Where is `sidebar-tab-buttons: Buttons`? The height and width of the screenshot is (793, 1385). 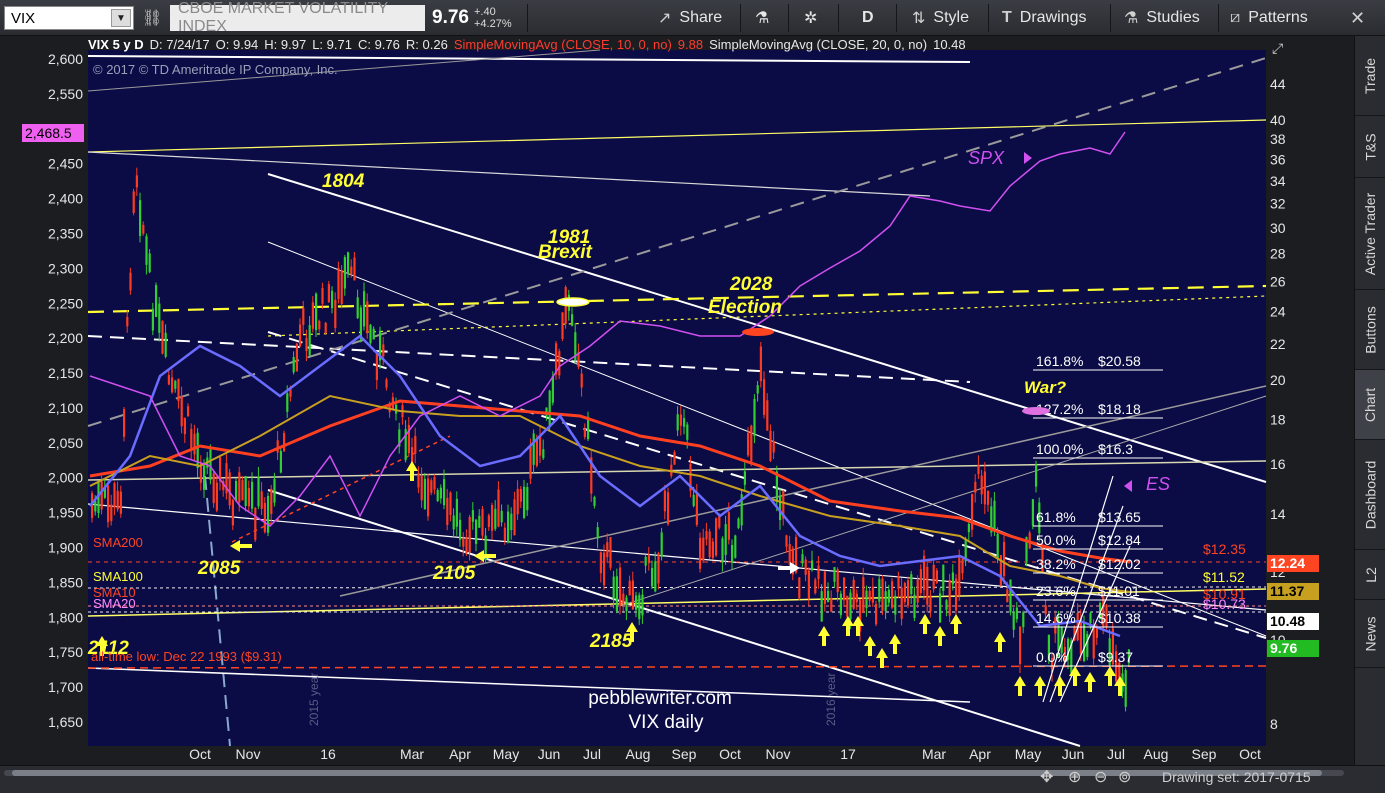 sidebar-tab-buttons: Buttons is located at coordinates (1370, 330).